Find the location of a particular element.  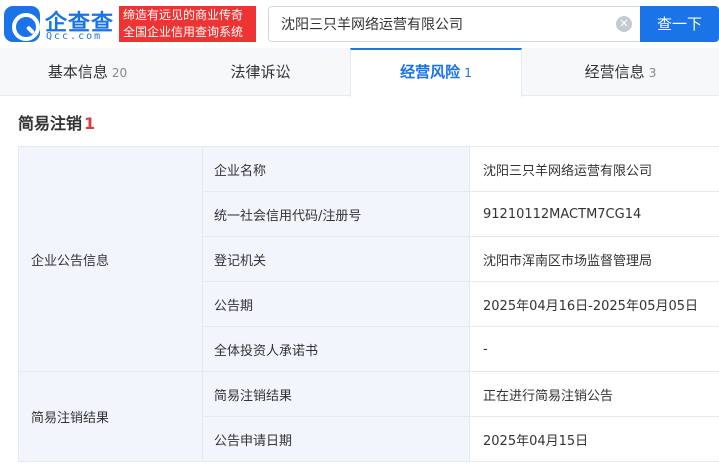

qcc-logo: 企查查 Qcc.com is located at coordinates (60, 24).